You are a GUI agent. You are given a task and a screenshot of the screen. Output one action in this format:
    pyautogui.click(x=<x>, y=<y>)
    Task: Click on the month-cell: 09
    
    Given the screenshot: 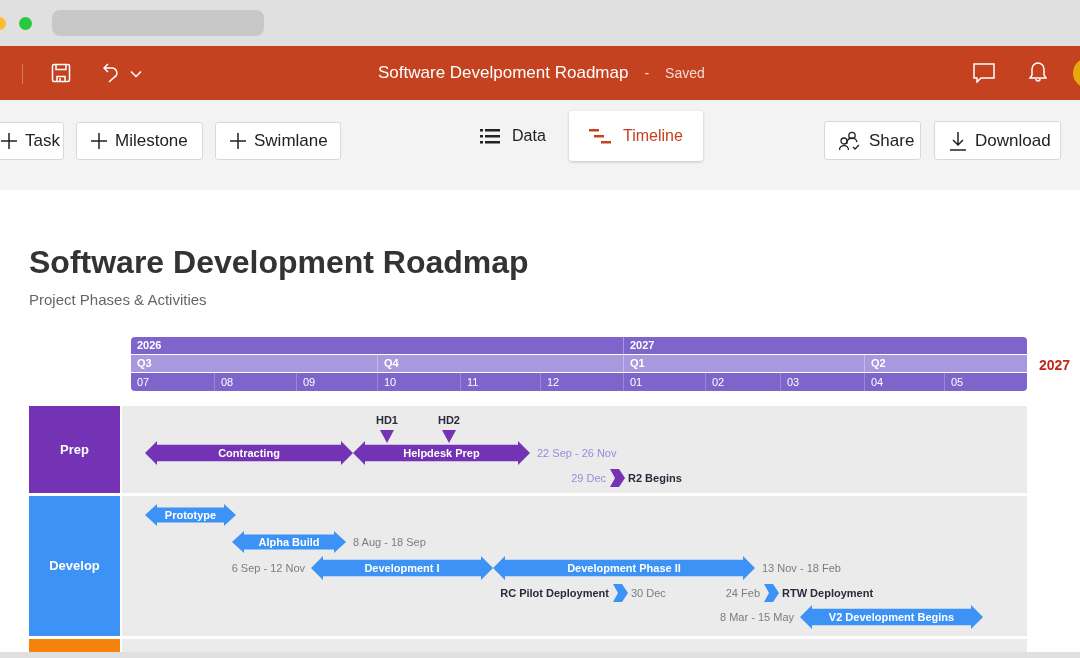 What is the action you would take?
    pyautogui.click(x=336, y=382)
    